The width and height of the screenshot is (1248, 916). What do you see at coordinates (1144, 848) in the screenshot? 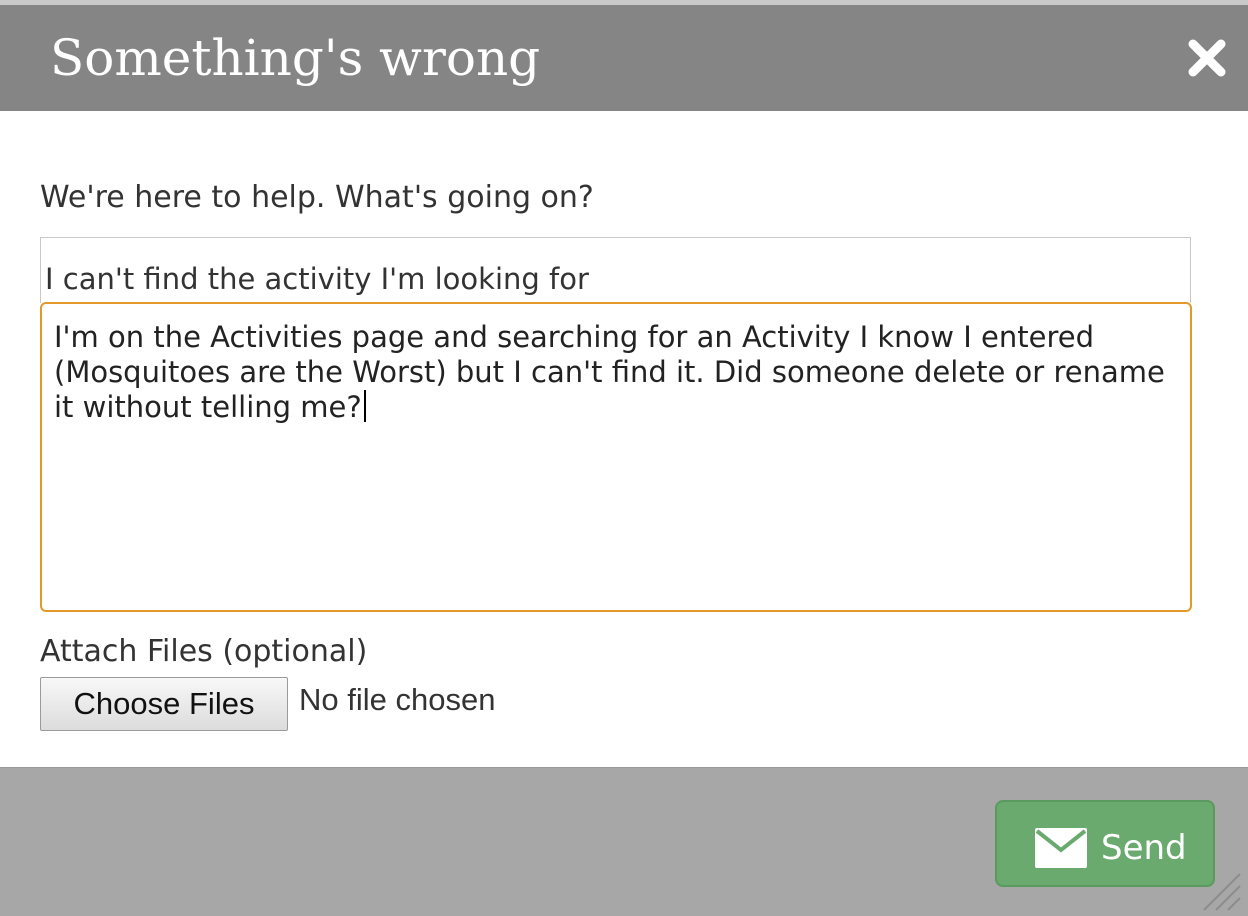
I see `send-label: Send` at bounding box center [1144, 848].